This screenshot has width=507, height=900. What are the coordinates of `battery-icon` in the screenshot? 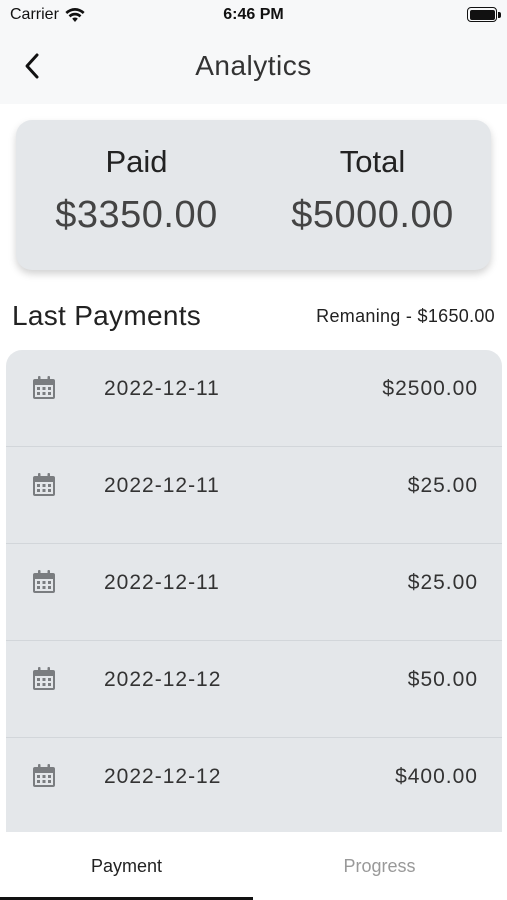 It's located at (484, 14).